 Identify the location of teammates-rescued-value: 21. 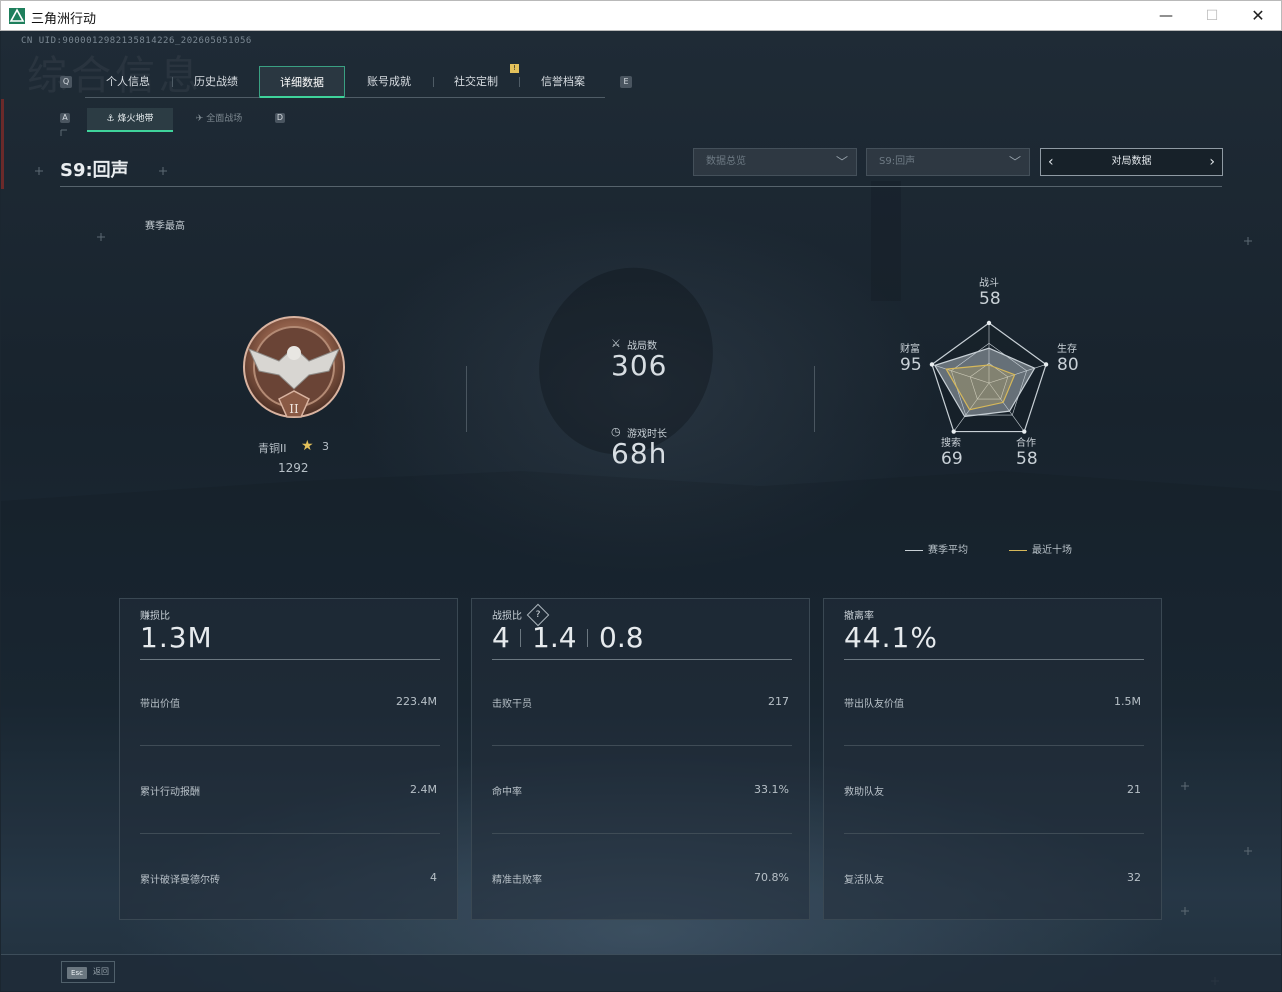
(1134, 789).